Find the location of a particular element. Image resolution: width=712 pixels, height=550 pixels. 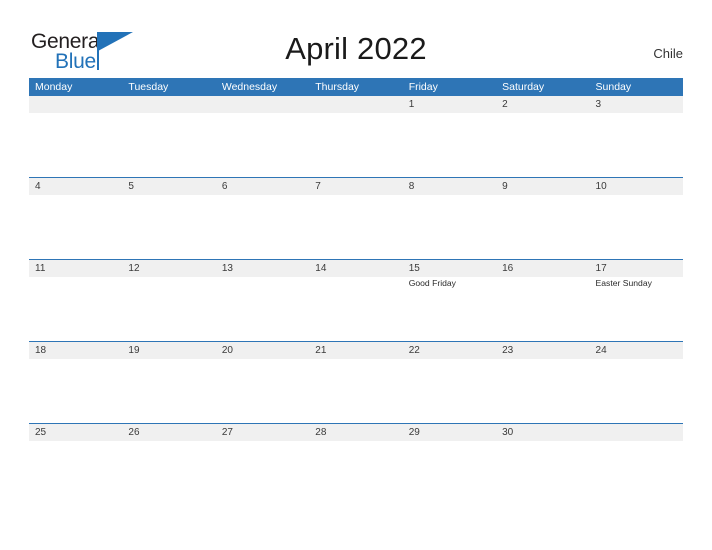

week-row: 25 26 27 28 29 30 is located at coordinates (356, 464).